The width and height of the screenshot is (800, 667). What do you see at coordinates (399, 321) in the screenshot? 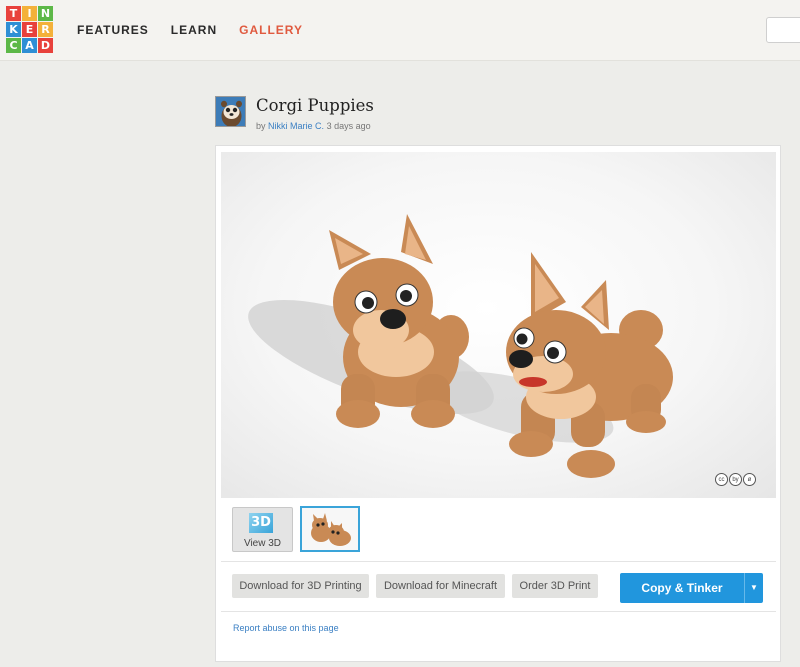
I see `corgi-left` at bounding box center [399, 321].